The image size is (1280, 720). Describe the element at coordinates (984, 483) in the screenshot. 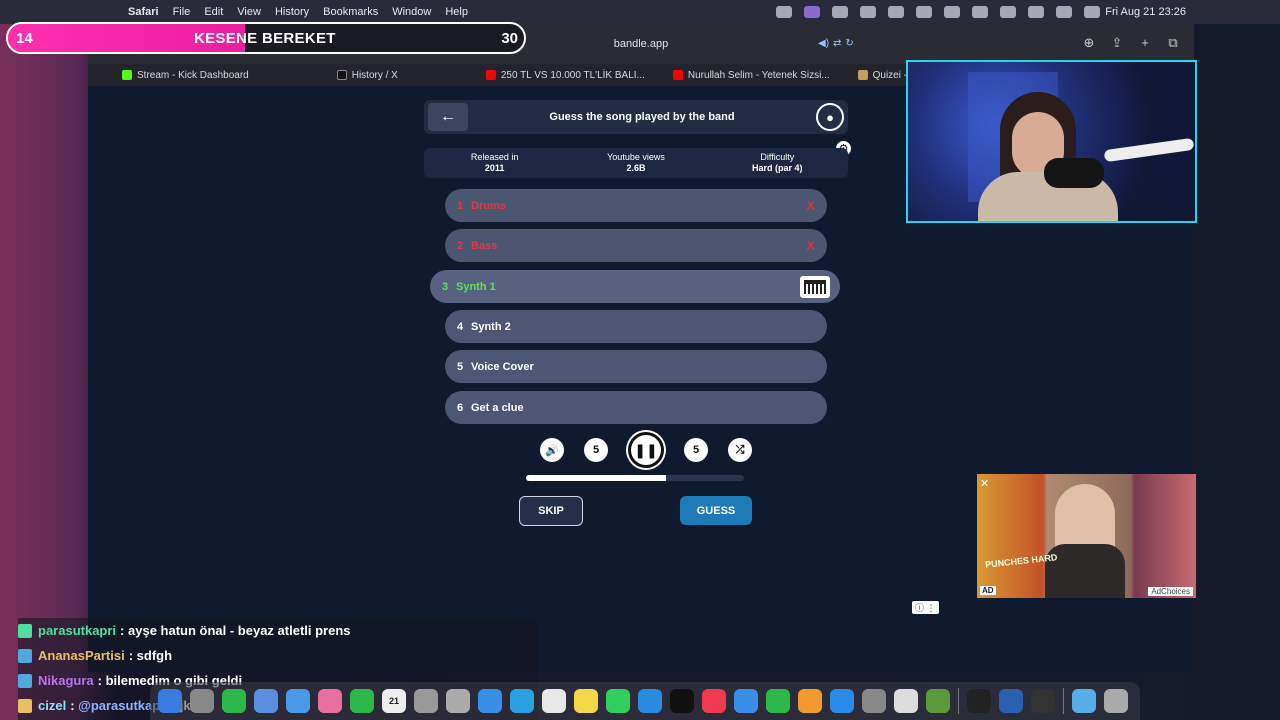

I see `ad-close-icon: ✕` at that location.